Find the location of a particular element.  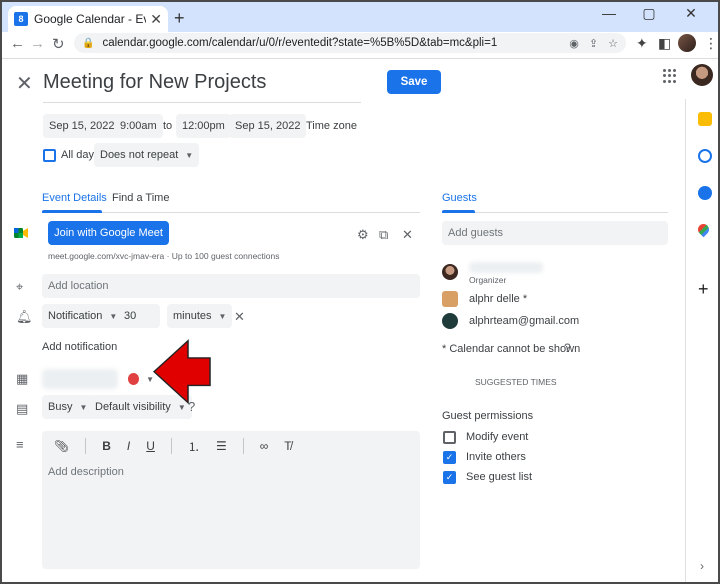

notification-unit-value: minutes is located at coordinates (192, 316).